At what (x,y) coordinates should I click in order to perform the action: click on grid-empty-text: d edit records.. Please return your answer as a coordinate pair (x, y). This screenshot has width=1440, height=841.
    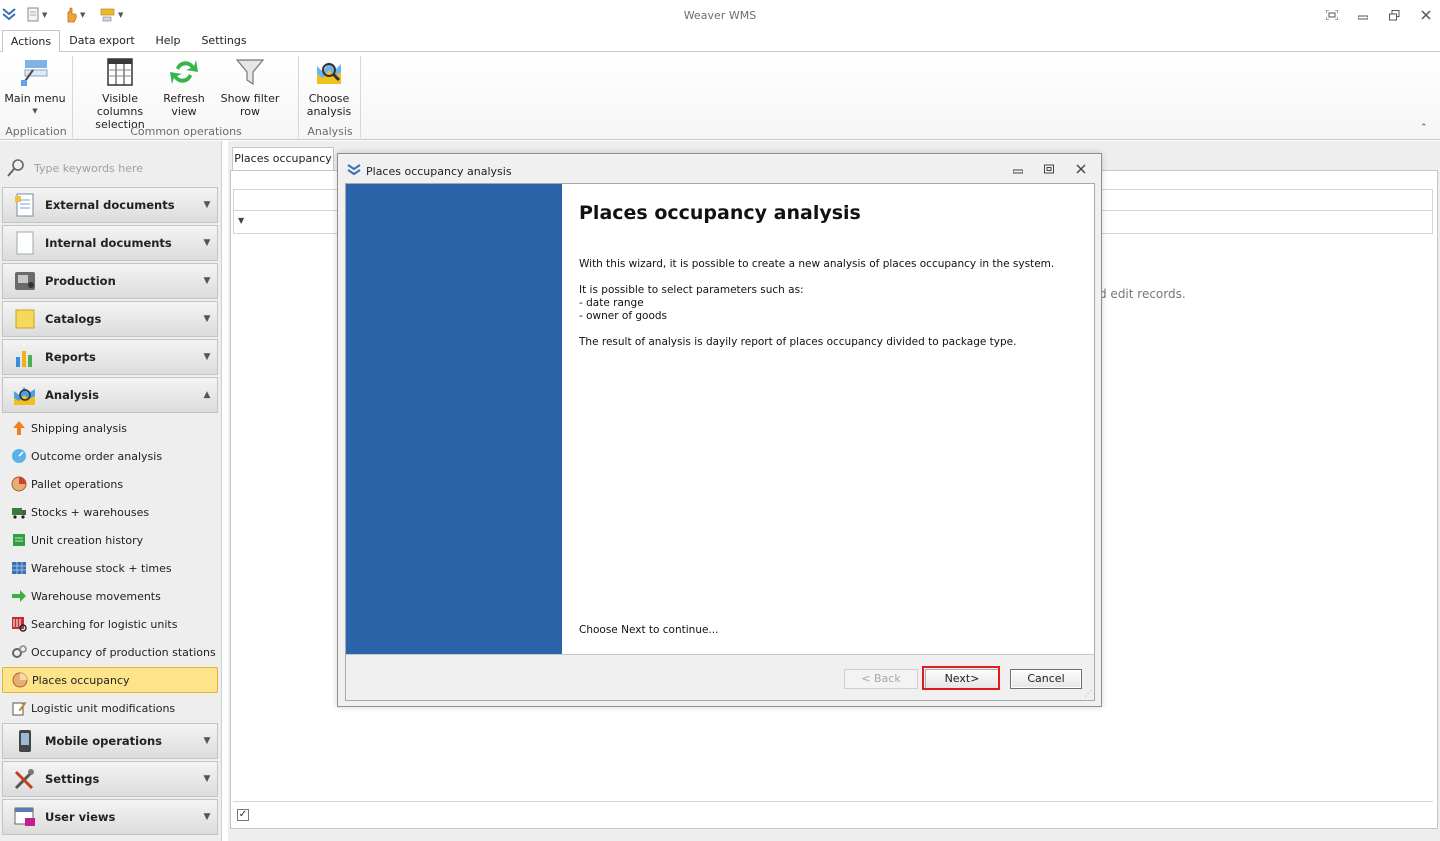
    Looking at the image, I should click on (1142, 294).